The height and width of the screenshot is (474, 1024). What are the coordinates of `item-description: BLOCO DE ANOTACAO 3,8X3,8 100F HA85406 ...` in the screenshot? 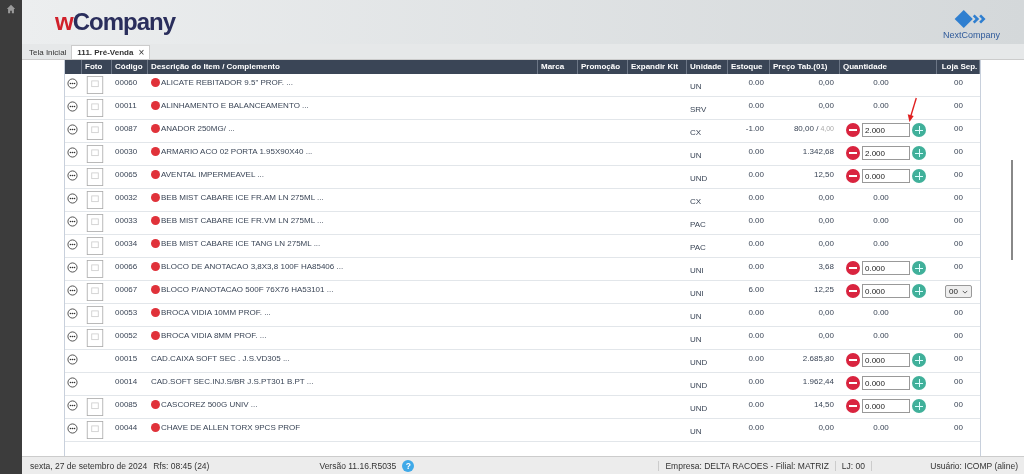 It's located at (252, 266).